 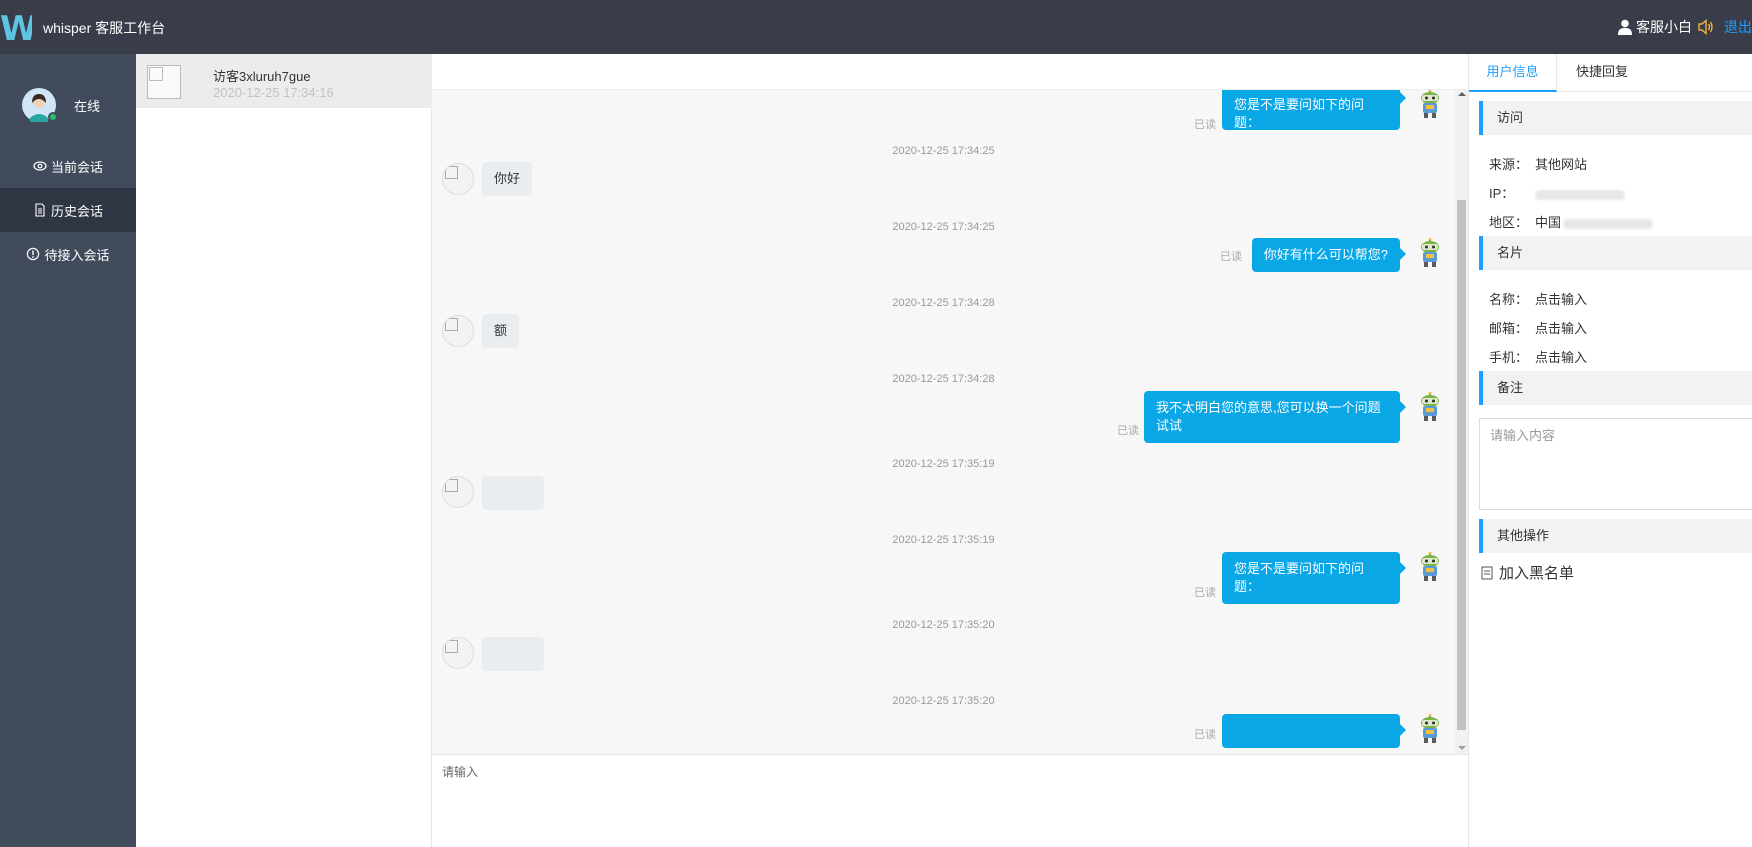 I want to click on whisper-logo: W, so click(x=16, y=27).